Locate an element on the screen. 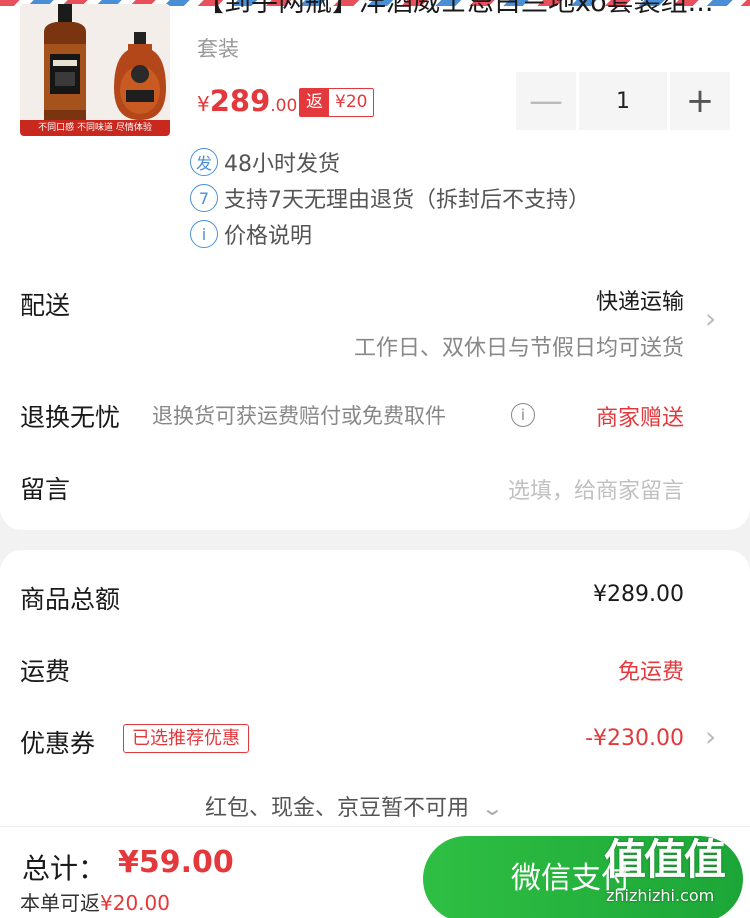  chevron-down-icon: ⌄ is located at coordinates (492, 808).